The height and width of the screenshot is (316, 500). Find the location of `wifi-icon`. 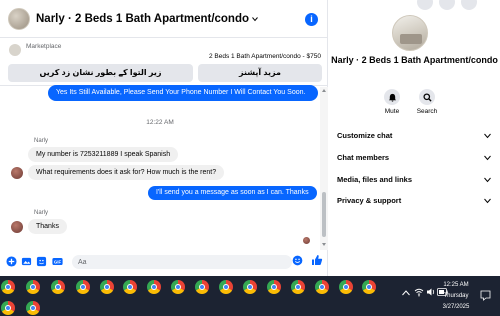

wifi-icon is located at coordinates (419, 292).